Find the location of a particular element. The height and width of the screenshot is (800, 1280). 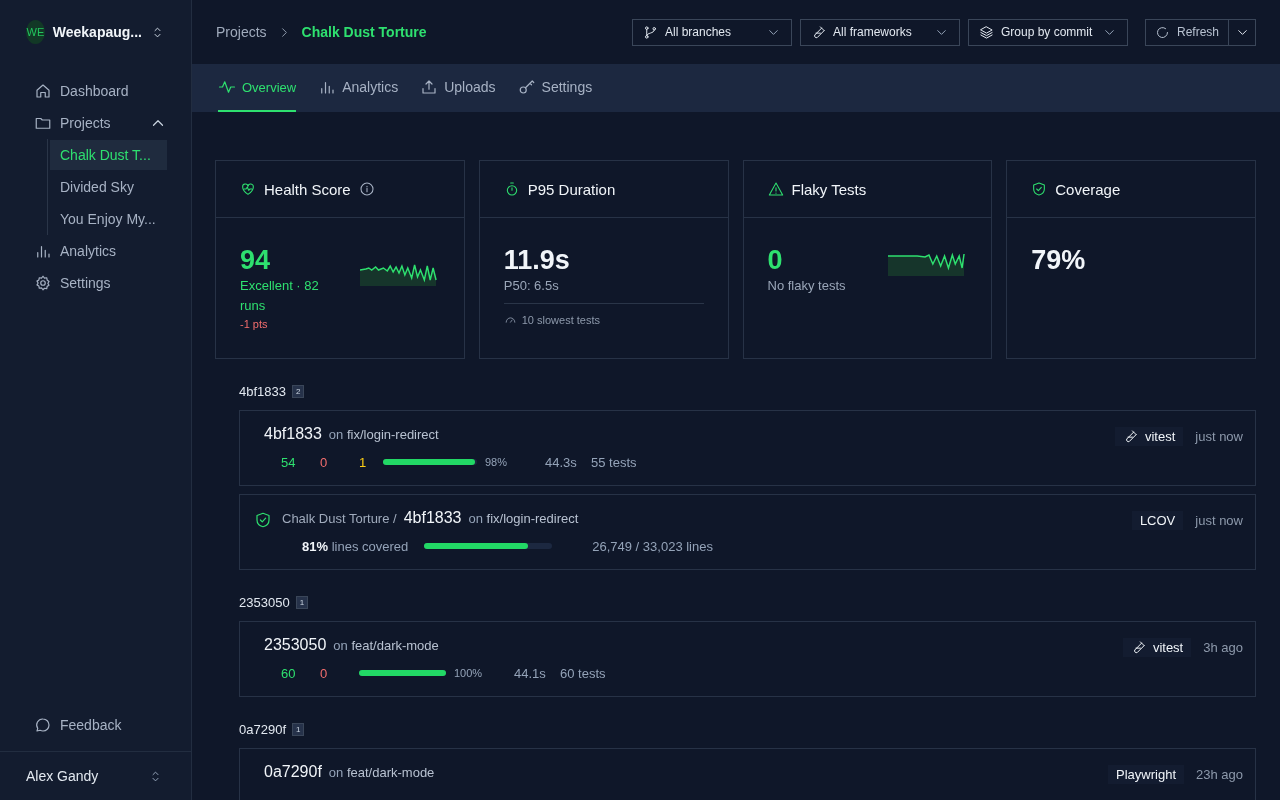

refresh-button: Refresh is located at coordinates (1186, 32).